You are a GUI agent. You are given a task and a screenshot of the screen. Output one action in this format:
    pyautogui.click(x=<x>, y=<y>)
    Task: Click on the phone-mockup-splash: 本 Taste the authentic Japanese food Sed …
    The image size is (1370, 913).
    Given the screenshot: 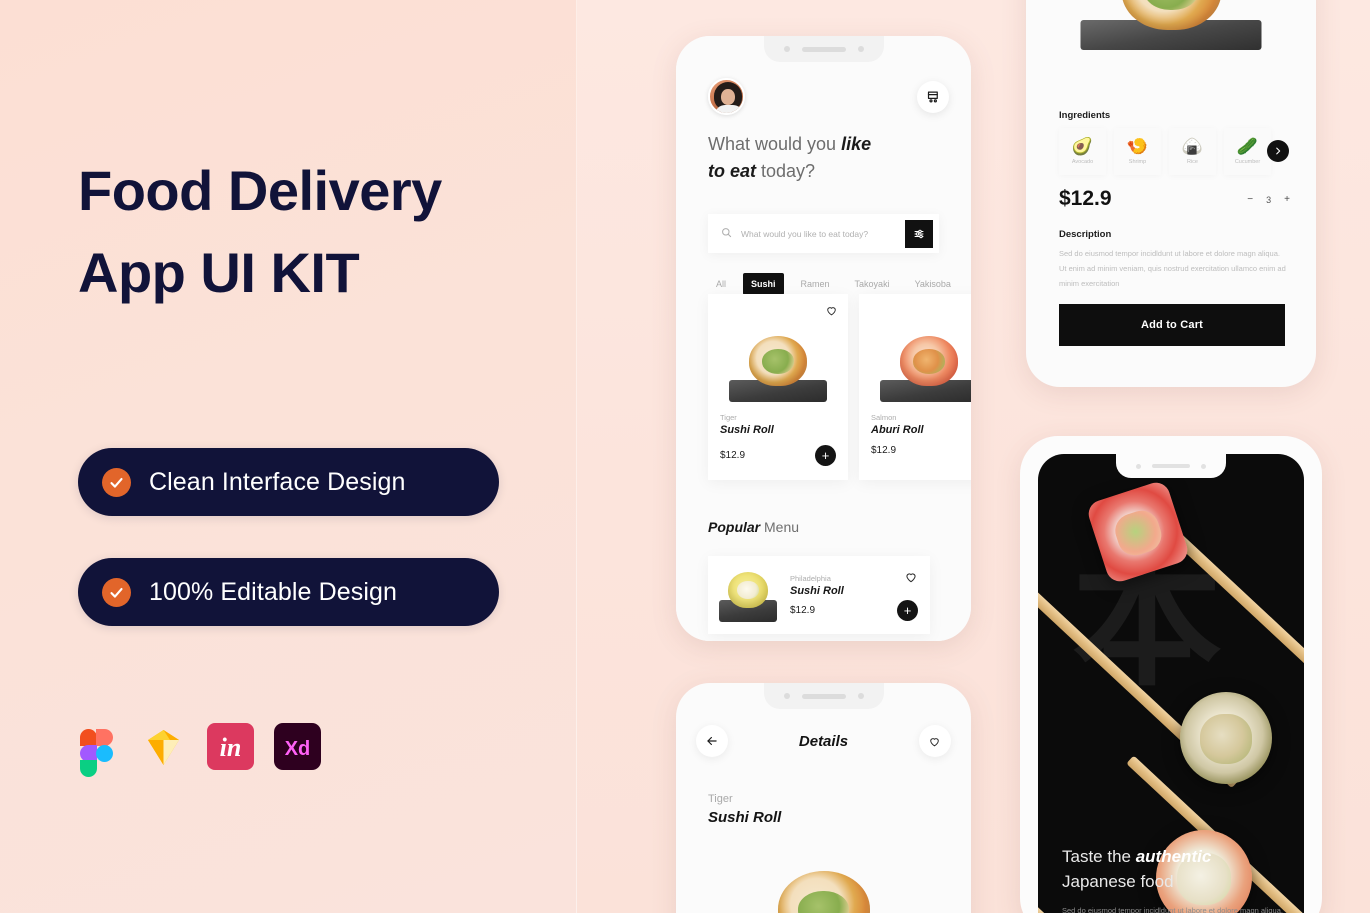 What is the action you would take?
    pyautogui.click(x=1171, y=674)
    